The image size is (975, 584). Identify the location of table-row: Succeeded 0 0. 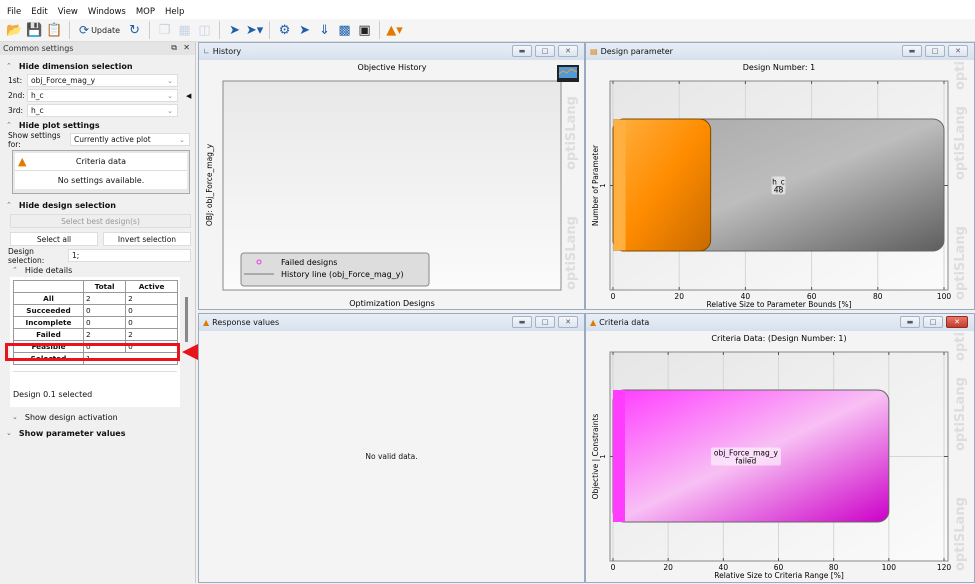
(95, 310).